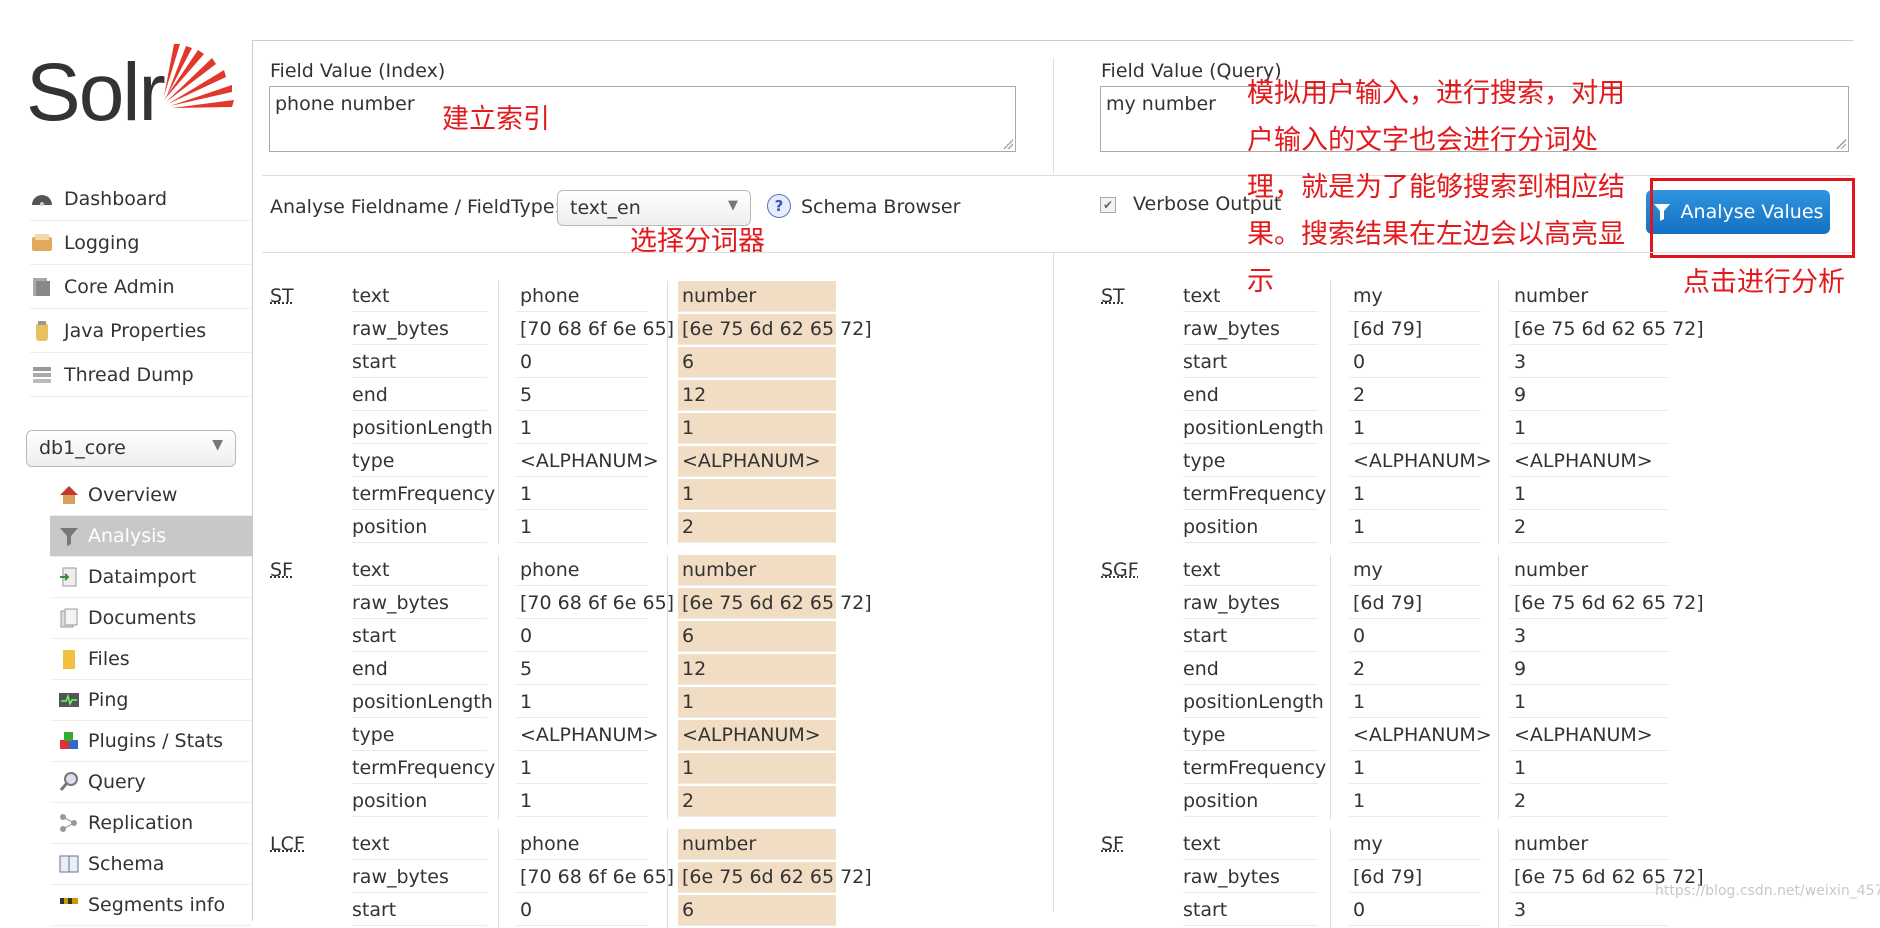 The image size is (1880, 928). I want to click on home-icon, so click(69, 495).